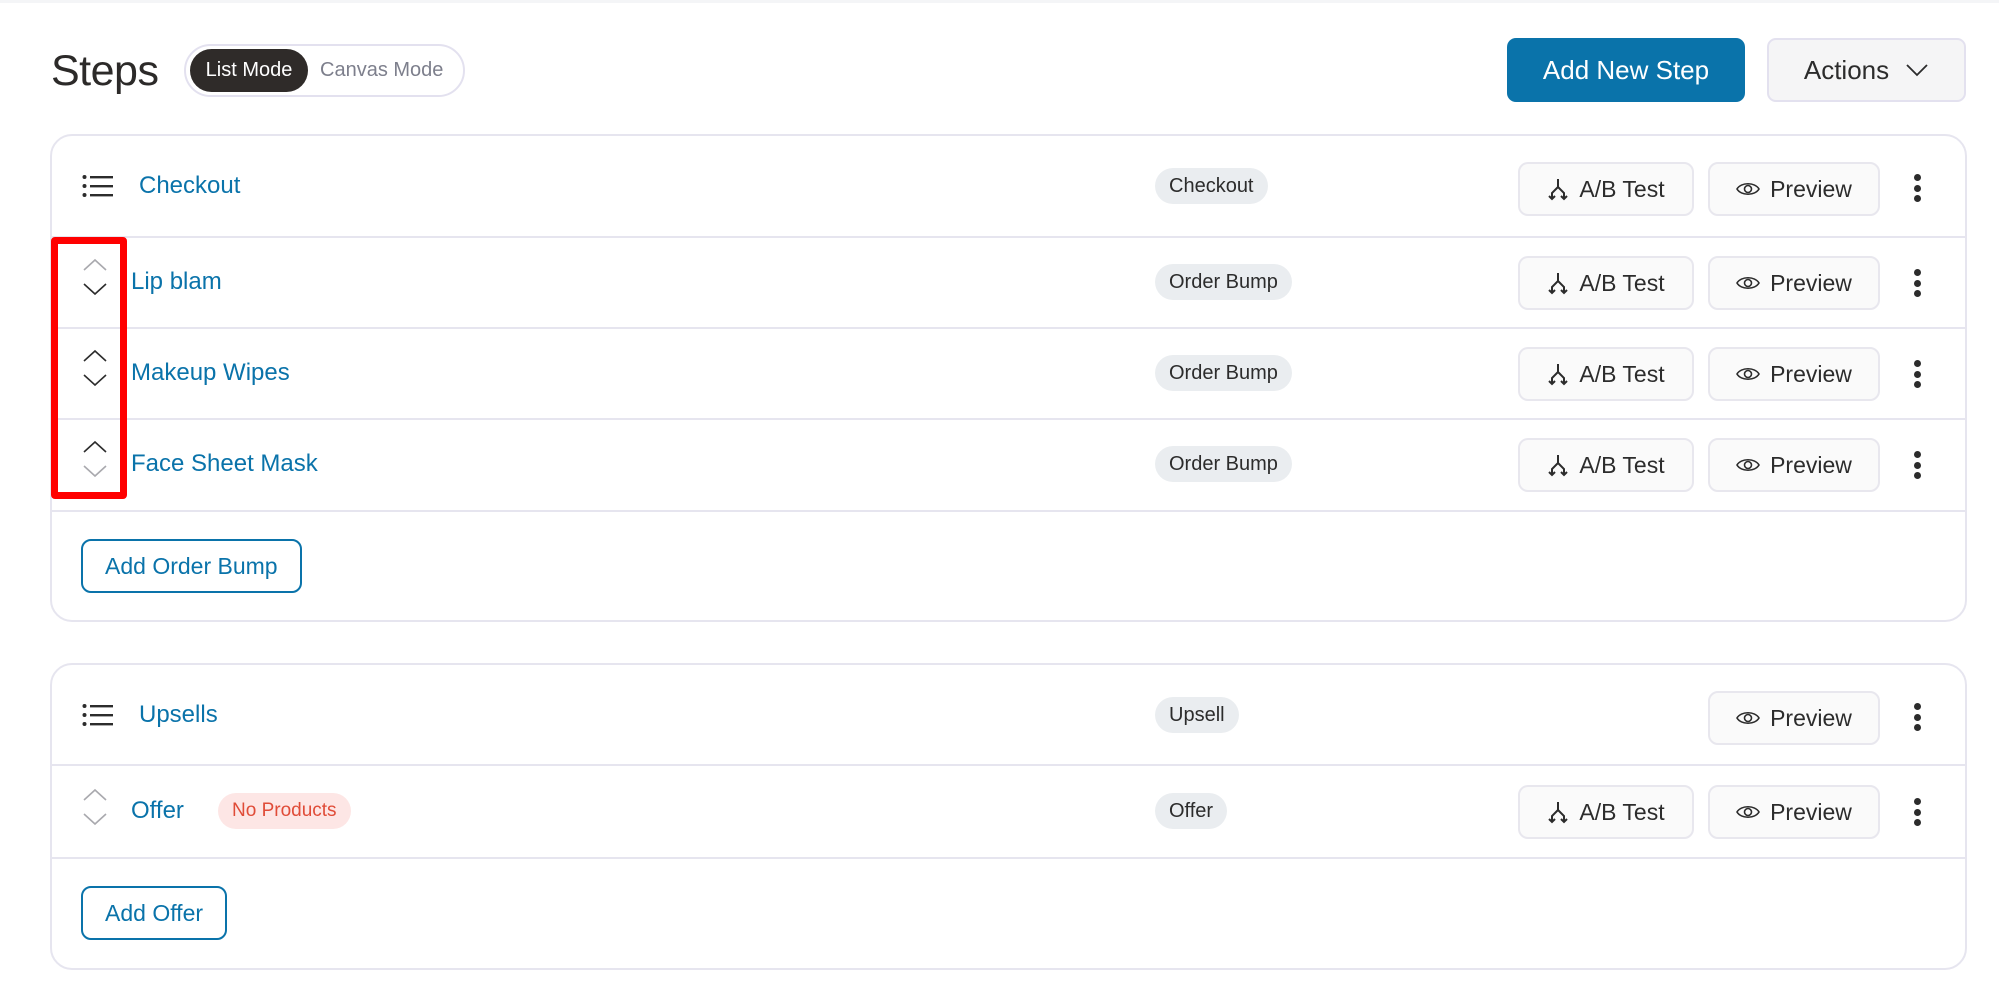 The width and height of the screenshot is (1999, 987). What do you see at coordinates (249, 70) in the screenshot?
I see `list-mode-button: List Mode` at bounding box center [249, 70].